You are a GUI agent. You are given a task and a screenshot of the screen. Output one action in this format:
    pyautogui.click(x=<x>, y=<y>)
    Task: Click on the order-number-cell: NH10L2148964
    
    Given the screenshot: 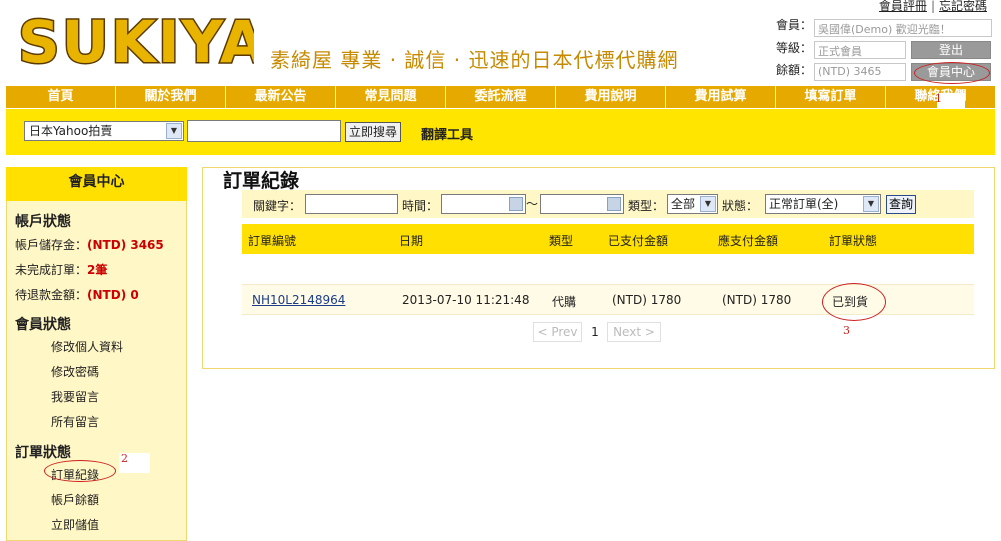 What is the action you would take?
    pyautogui.click(x=298, y=300)
    